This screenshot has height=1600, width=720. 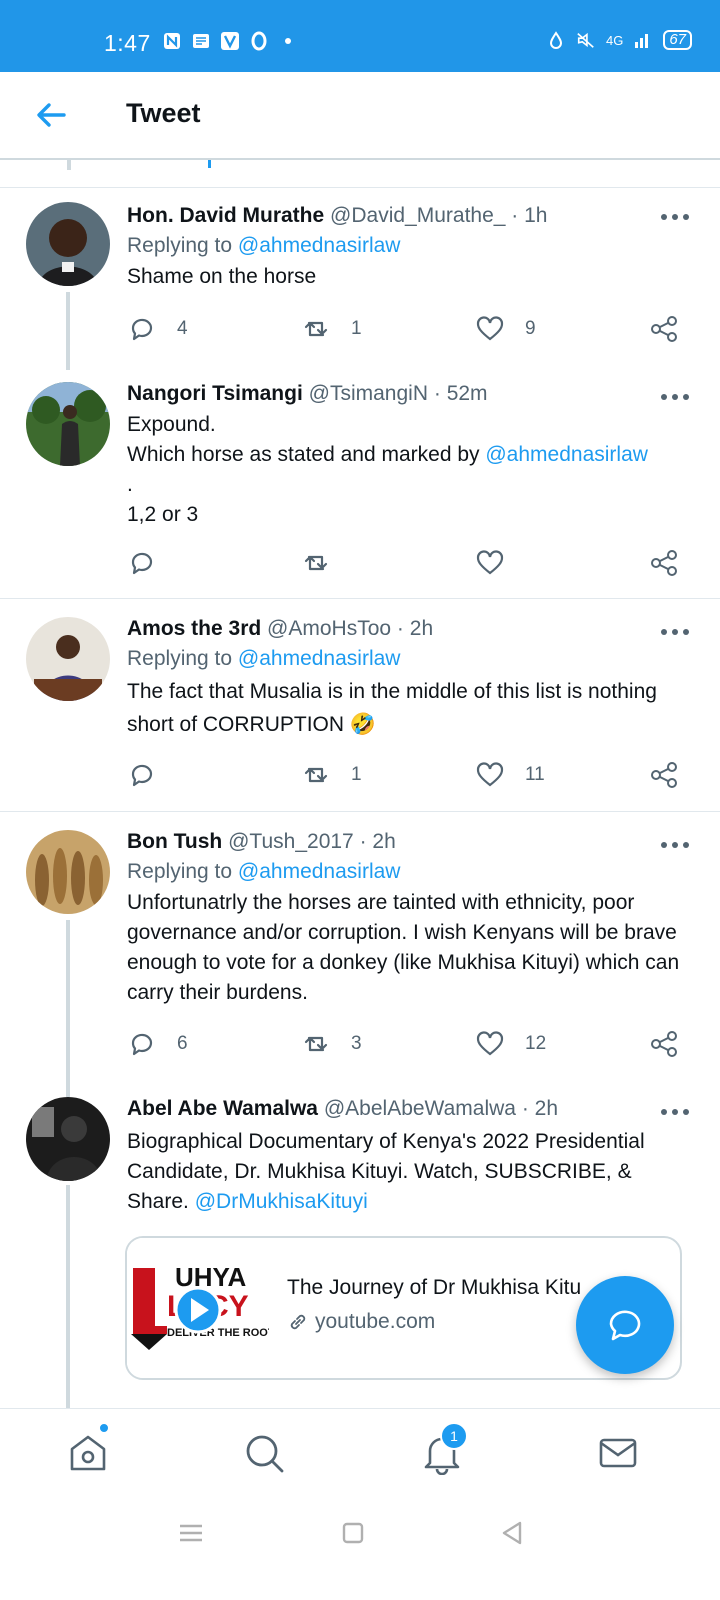 I want to click on mute-icon, so click(x=585, y=40).